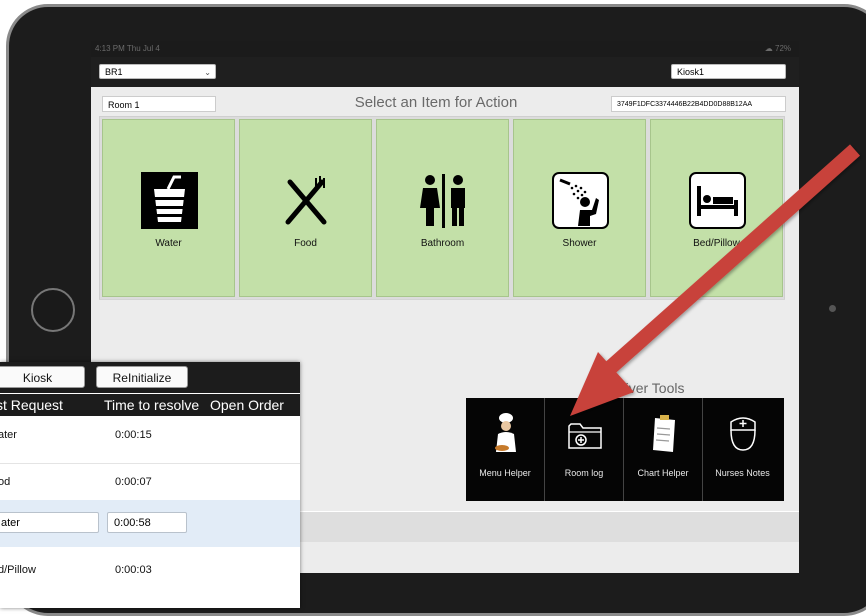 Image resolution: width=866 pixels, height=616 pixels. What do you see at coordinates (664, 433) in the screenshot?
I see `clipboard-icon` at bounding box center [664, 433].